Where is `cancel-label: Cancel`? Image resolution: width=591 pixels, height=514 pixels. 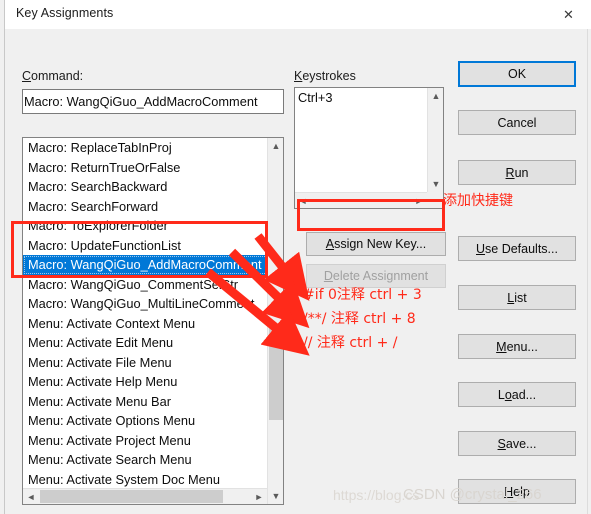 cancel-label: Cancel is located at coordinates (517, 122).